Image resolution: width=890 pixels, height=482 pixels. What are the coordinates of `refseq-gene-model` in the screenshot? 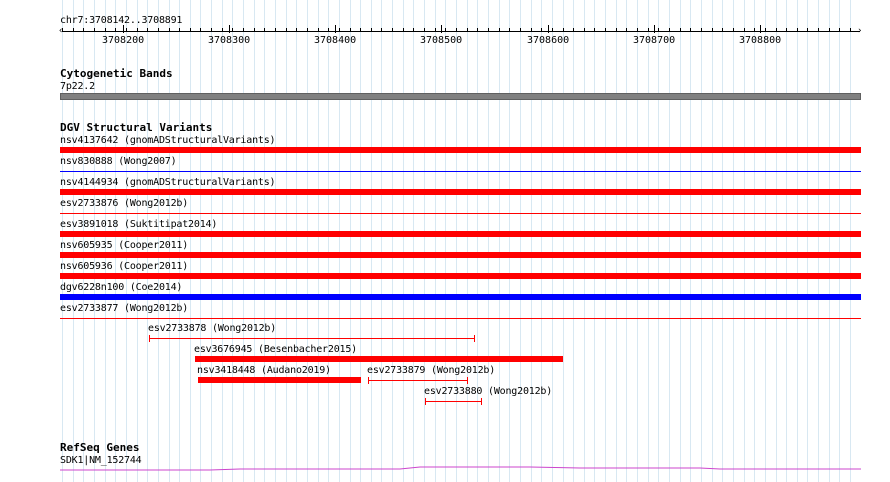 It's located at (460, 468).